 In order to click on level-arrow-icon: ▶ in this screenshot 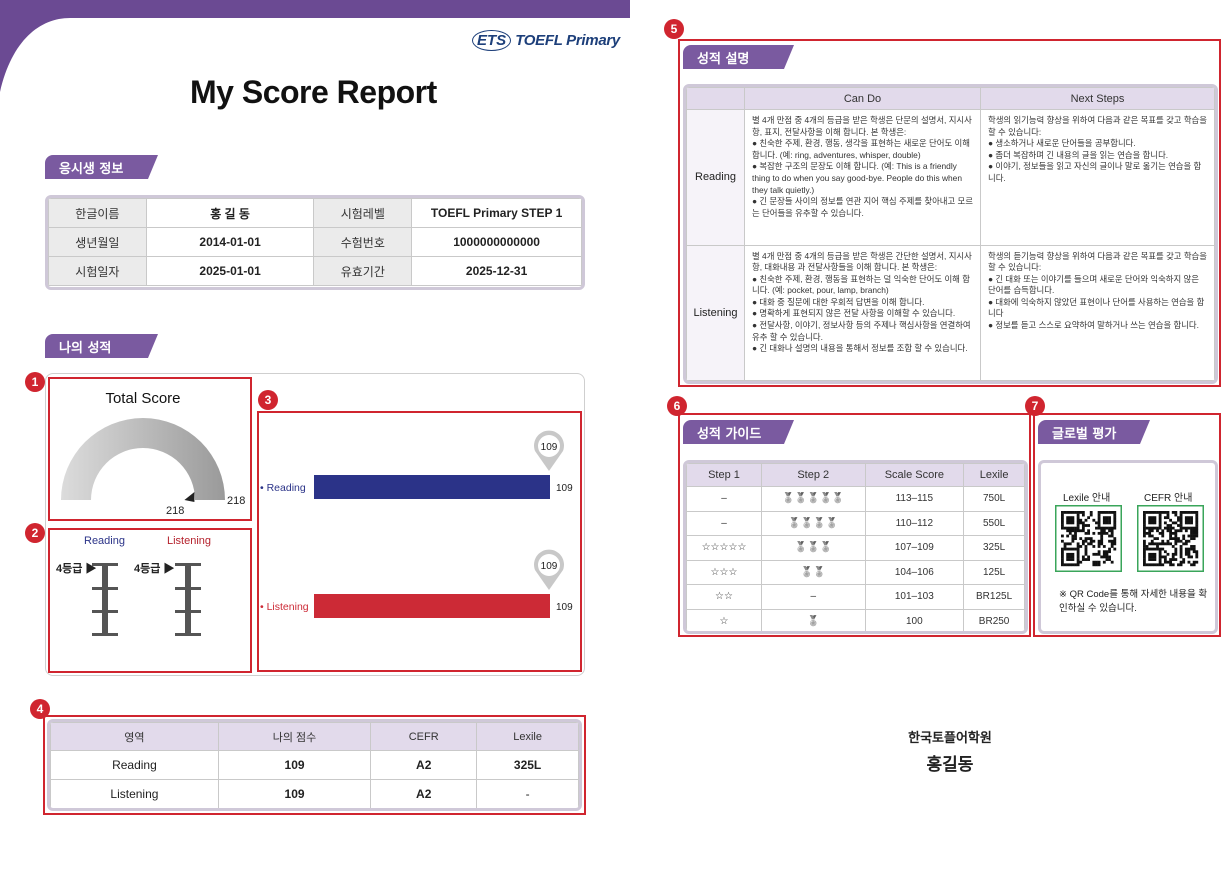, I will do `click(169, 569)`.